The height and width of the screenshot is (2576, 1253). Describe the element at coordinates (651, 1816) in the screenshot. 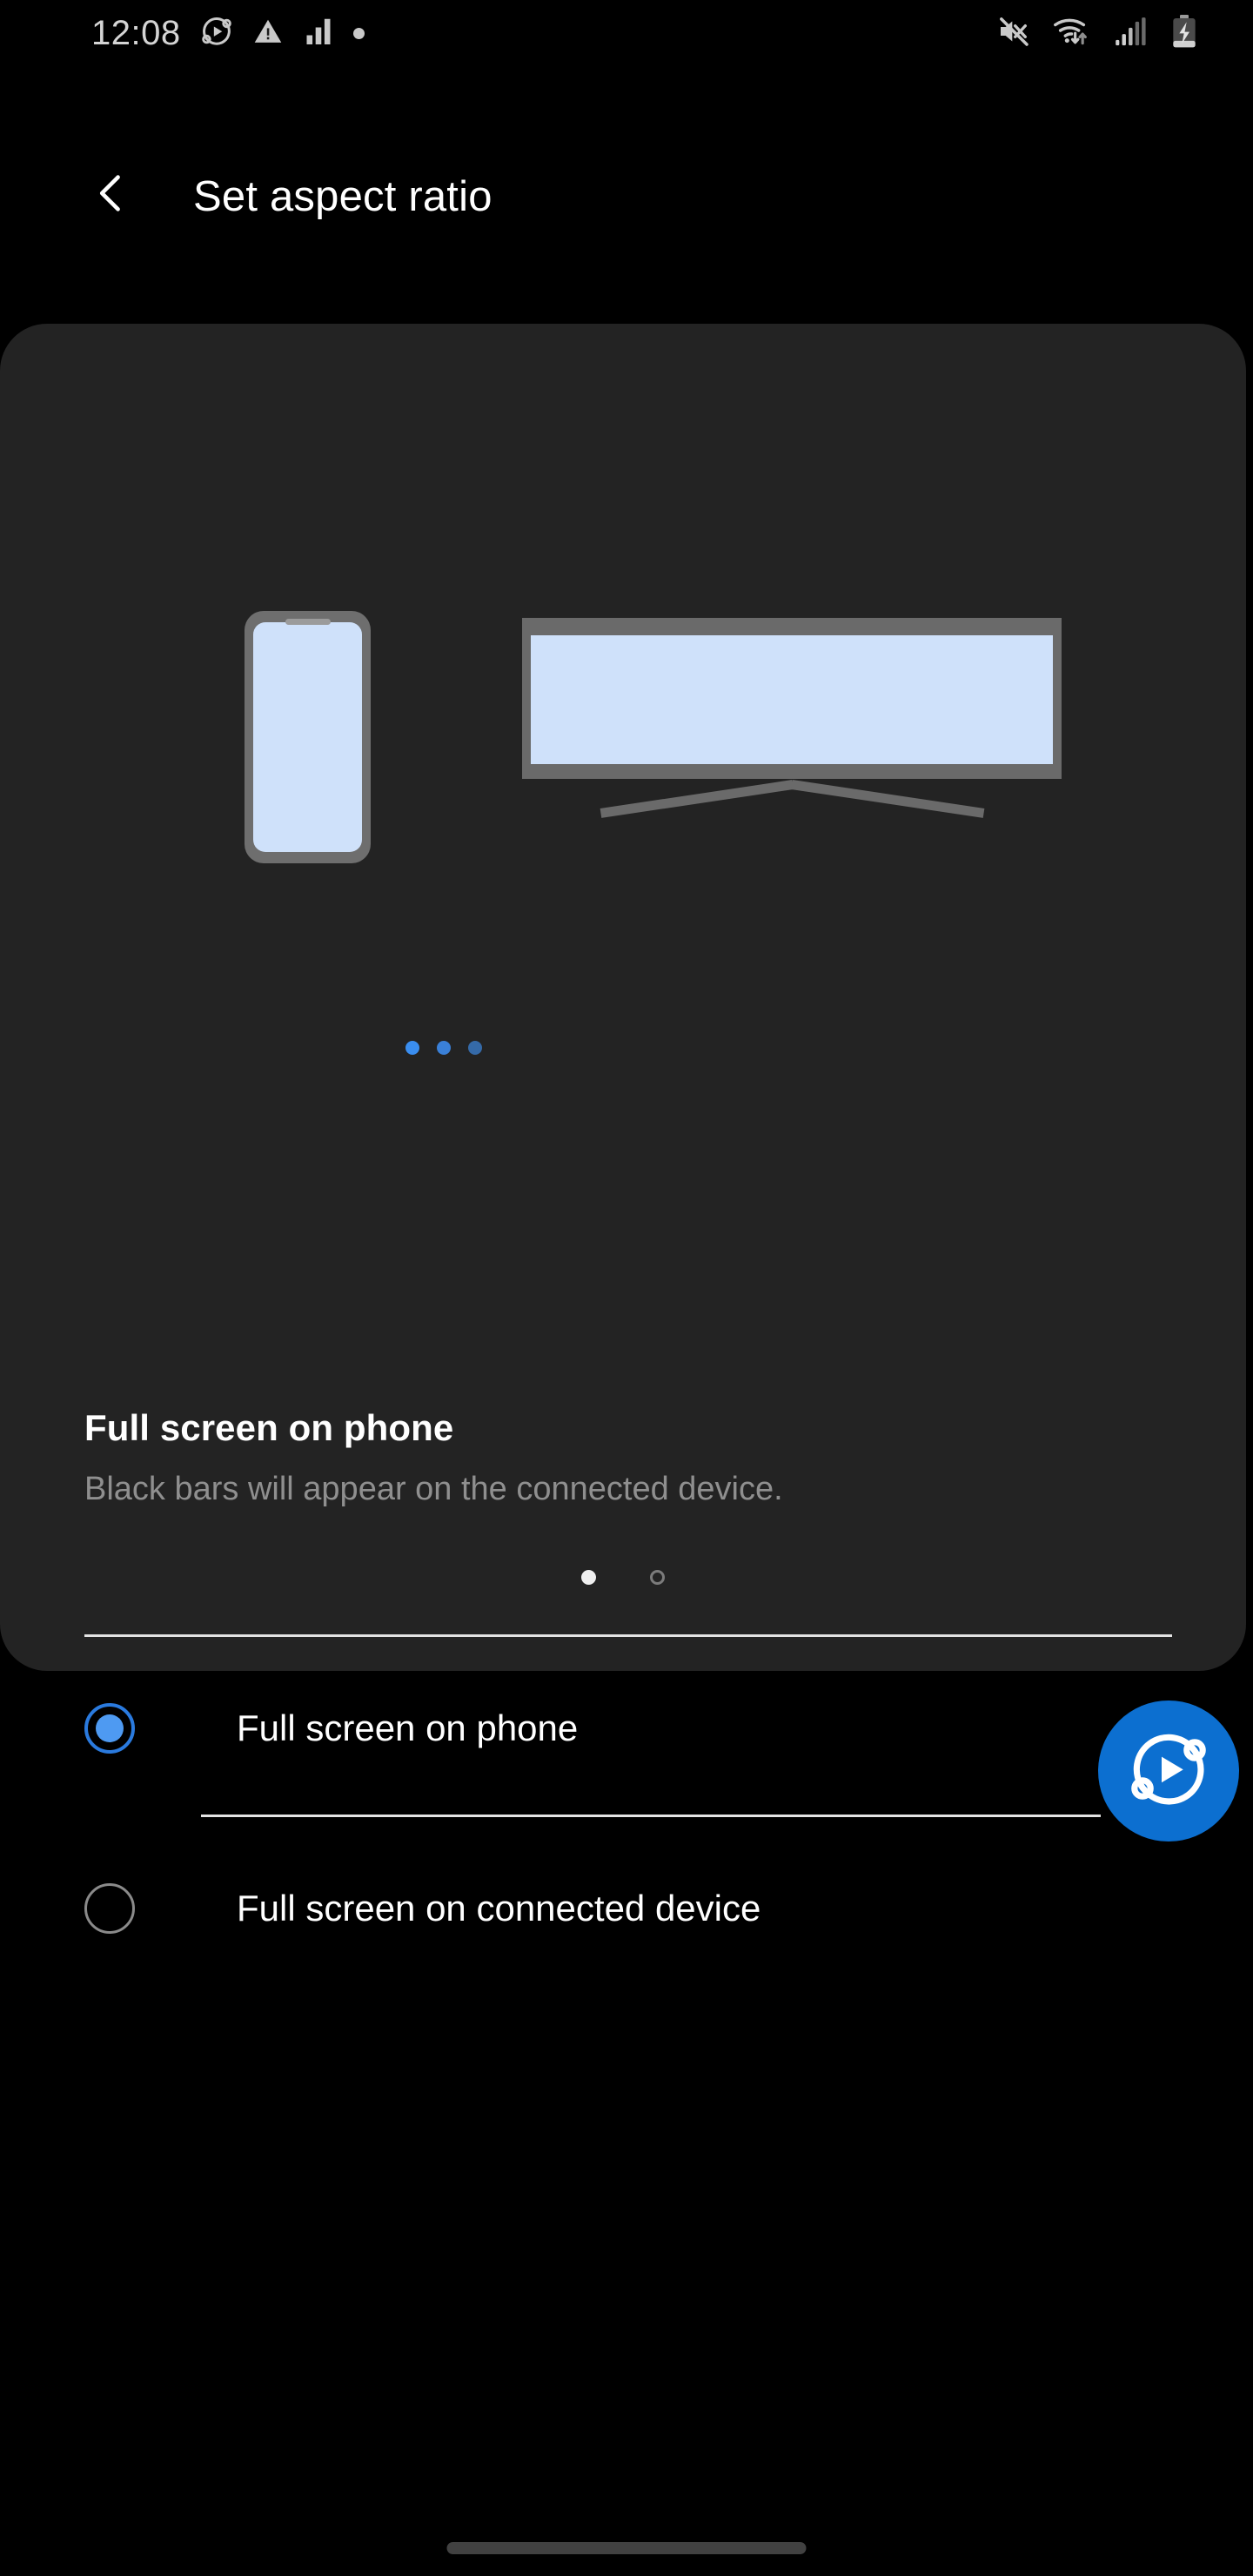

I see `divider-middle` at that location.